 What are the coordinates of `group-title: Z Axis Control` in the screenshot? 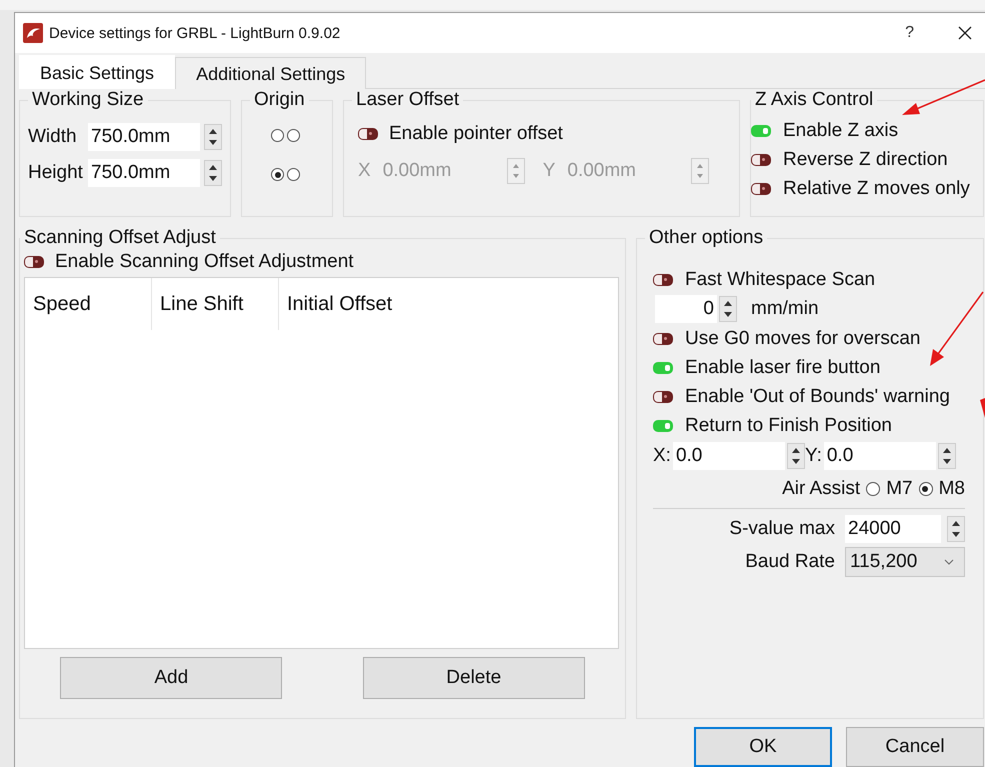 It's located at (814, 100).